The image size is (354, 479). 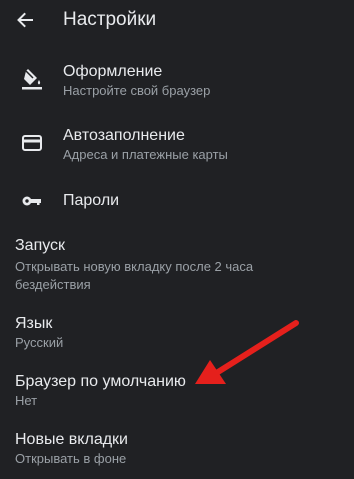 I want to click on arrow-back-icon, so click(x=25, y=20).